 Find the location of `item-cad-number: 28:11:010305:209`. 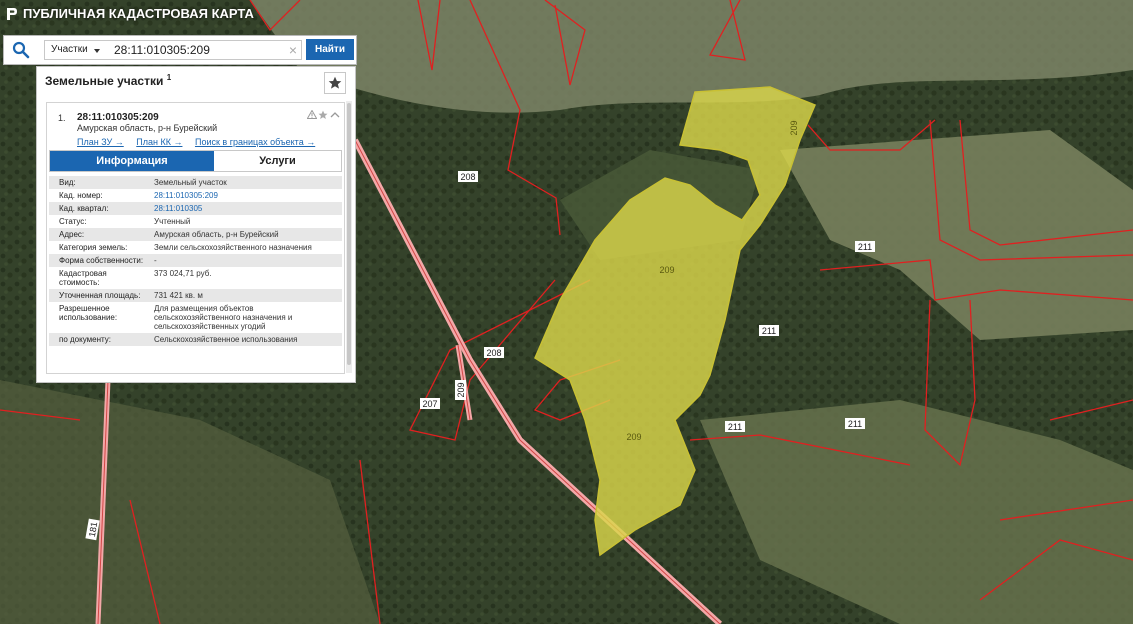

item-cad-number: 28:11:010305:209 is located at coordinates (118, 117).